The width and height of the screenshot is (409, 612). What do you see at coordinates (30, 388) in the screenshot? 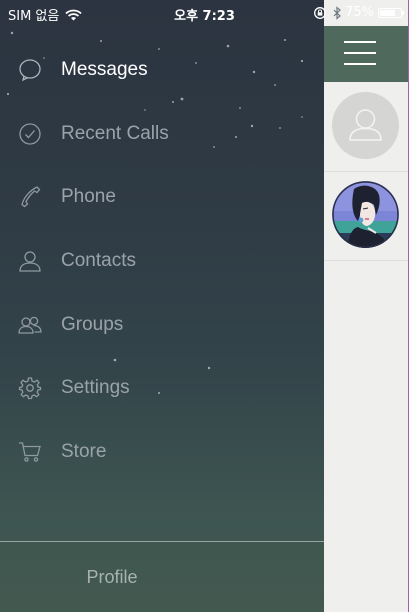
I see `gear-icon` at bounding box center [30, 388].